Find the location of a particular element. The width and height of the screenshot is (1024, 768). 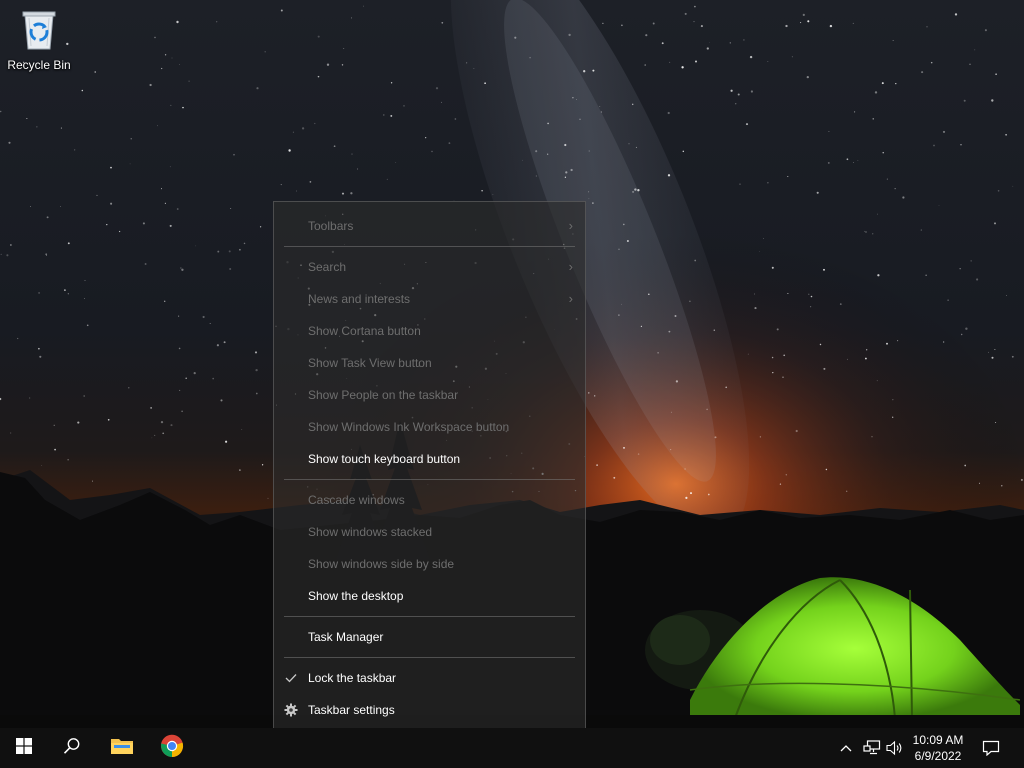

menu-item-taskbar-settings: Taskbar settings is located at coordinates (429, 710).